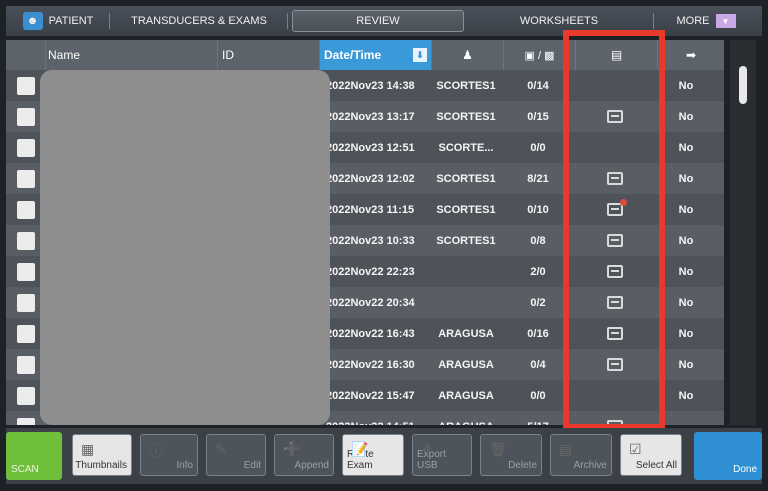  What do you see at coordinates (370, 178) in the screenshot?
I see `row-datetime: 2022Nov23 12:02` at bounding box center [370, 178].